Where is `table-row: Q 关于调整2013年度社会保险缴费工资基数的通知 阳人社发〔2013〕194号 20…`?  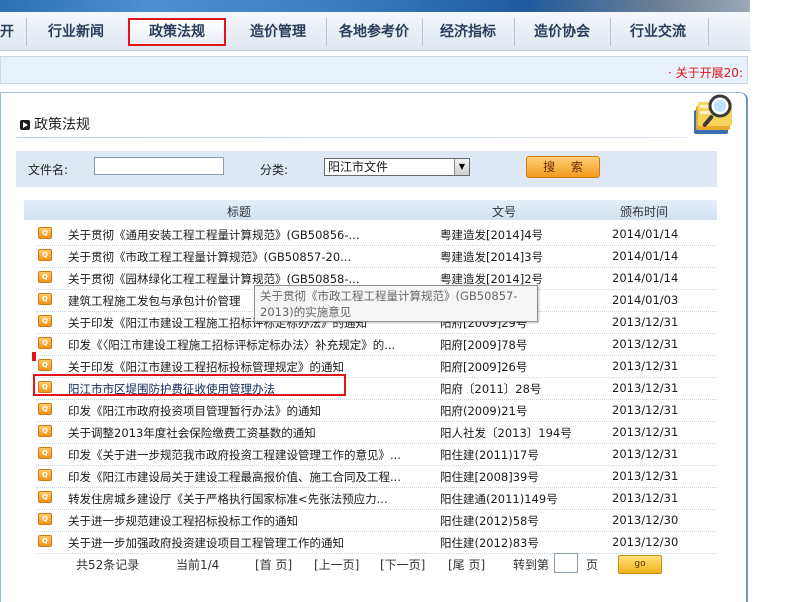 table-row: Q 关于调整2013年度社会保险缴费工资基数的通知 阳人社发〔2013〕194号 20… is located at coordinates (376, 432).